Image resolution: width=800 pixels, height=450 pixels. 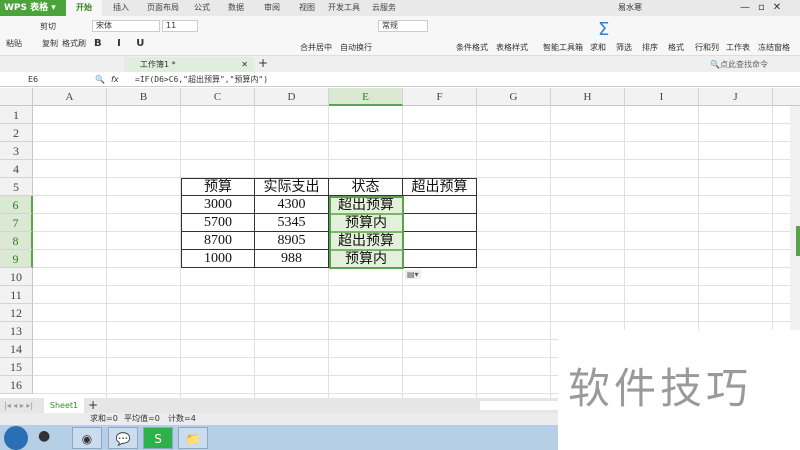 I want to click on cut-button: 剪切, so click(x=48, y=26).